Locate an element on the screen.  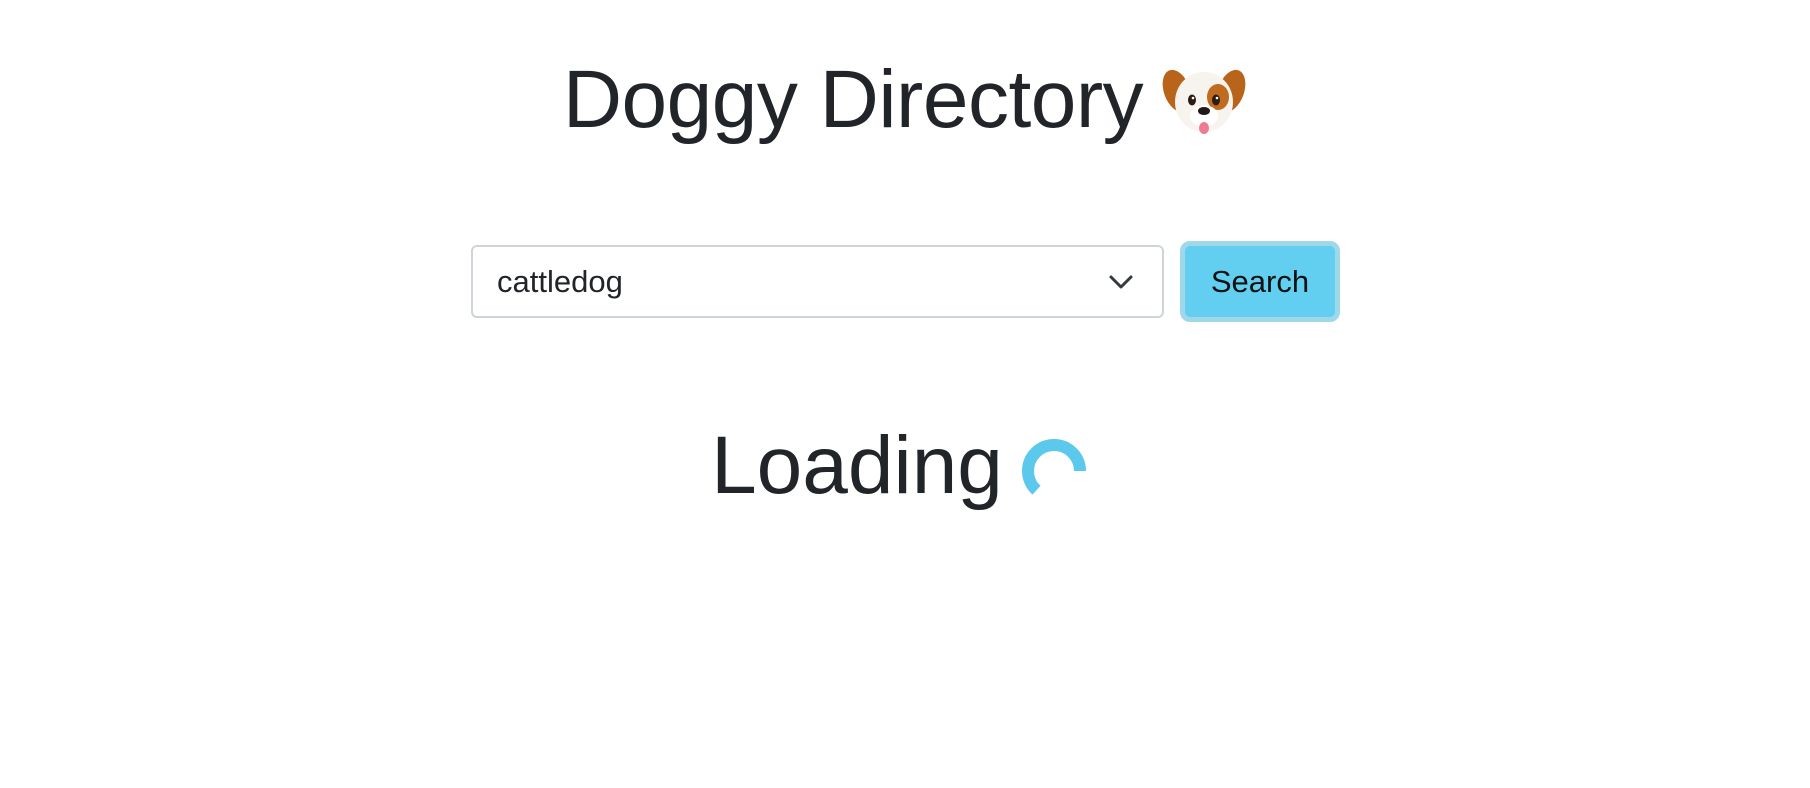
loading-status: Loading is located at coordinates (905, 466).